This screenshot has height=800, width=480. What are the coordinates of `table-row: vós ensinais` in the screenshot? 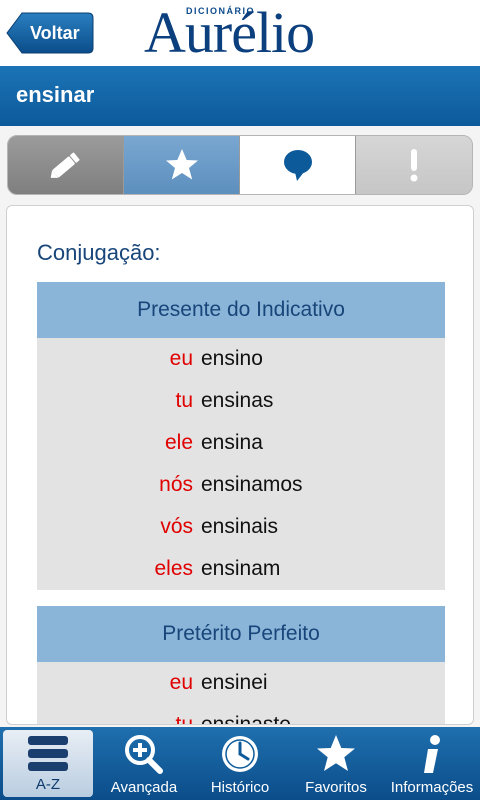 It's located at (241, 527).